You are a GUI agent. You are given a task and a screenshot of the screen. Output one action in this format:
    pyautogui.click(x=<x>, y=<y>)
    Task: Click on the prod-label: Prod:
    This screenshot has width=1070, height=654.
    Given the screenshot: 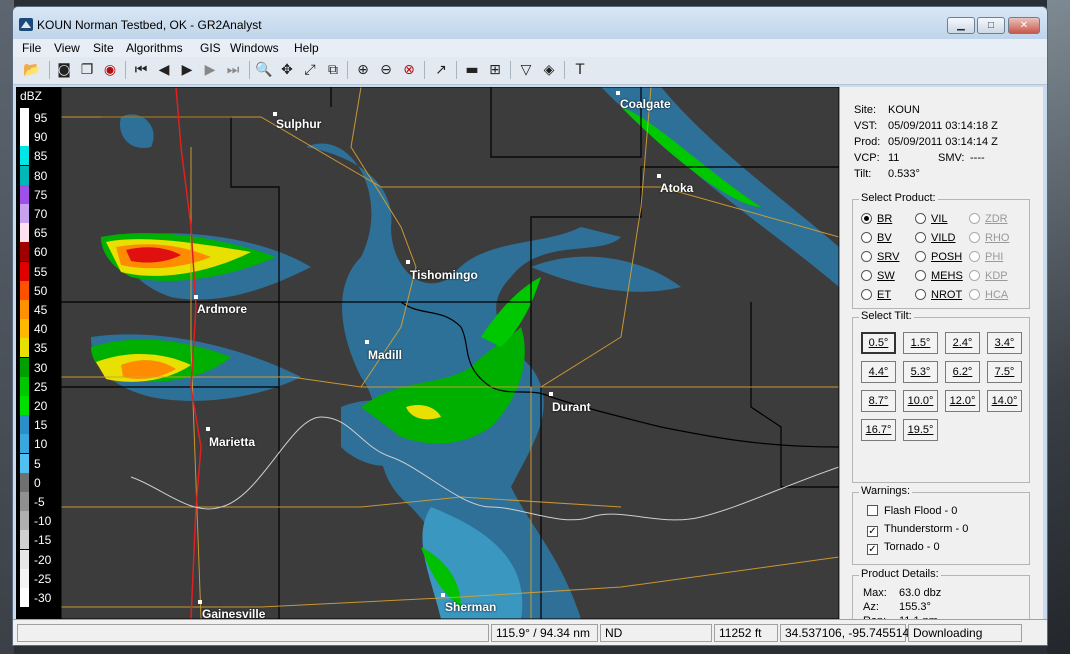 What is the action you would take?
    pyautogui.click(x=867, y=142)
    